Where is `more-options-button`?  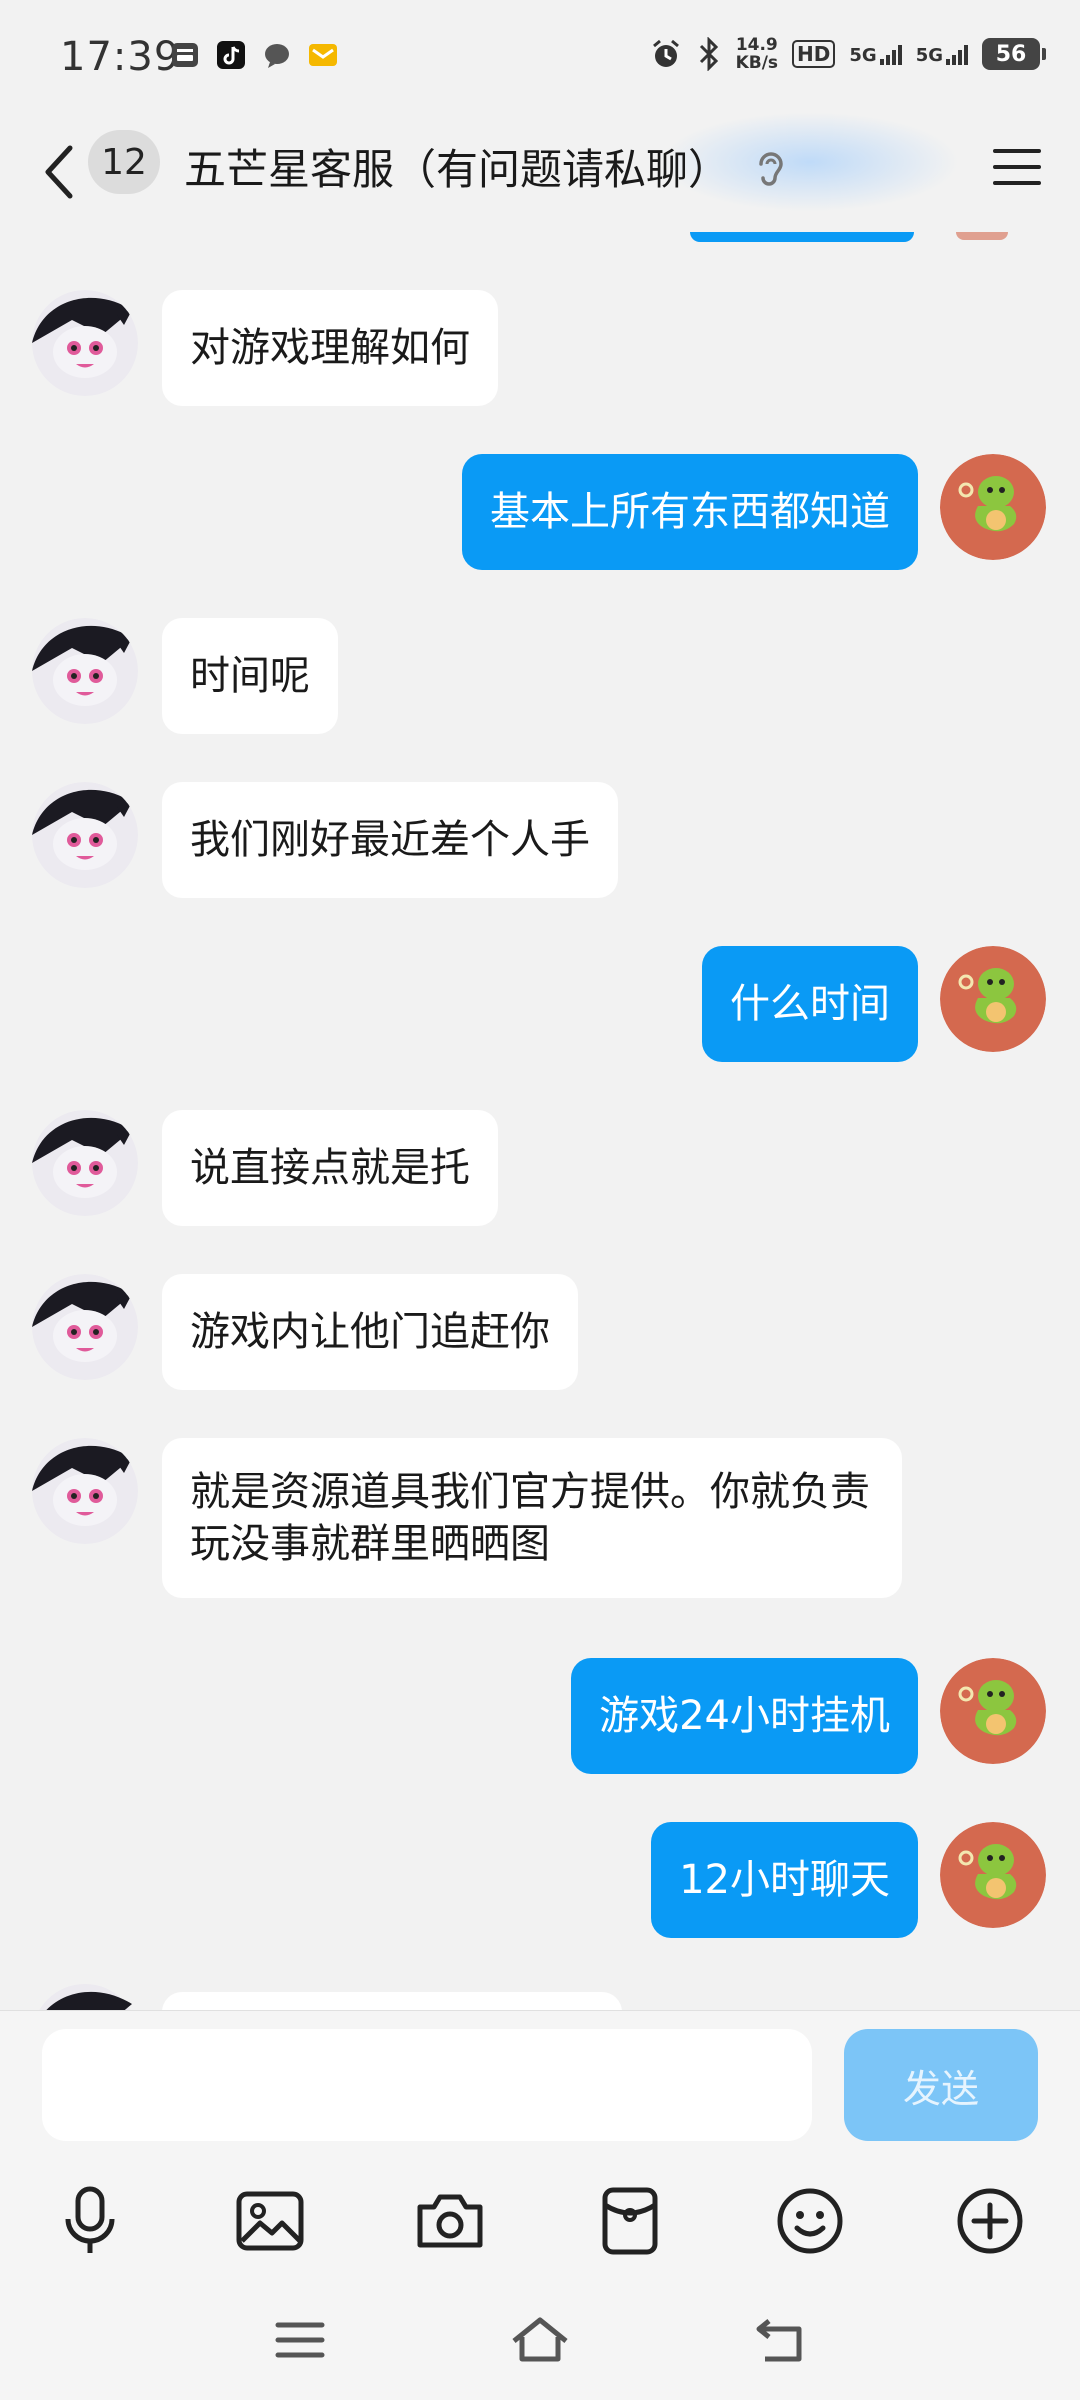
more-options-button is located at coordinates (990, 2221).